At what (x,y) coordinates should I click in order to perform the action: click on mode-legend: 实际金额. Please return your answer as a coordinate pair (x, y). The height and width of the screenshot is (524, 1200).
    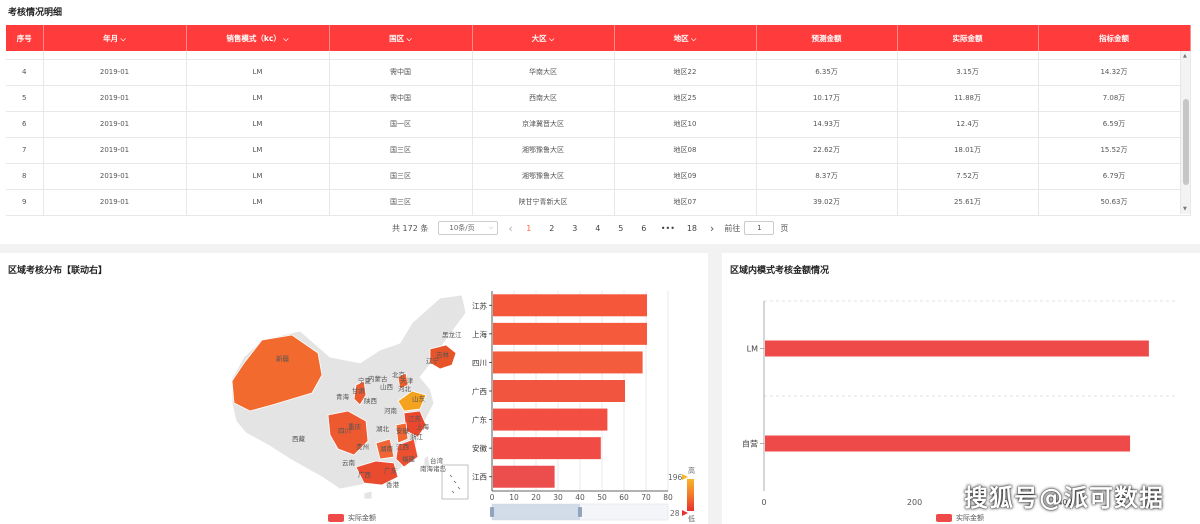
    Looking at the image, I should click on (960, 518).